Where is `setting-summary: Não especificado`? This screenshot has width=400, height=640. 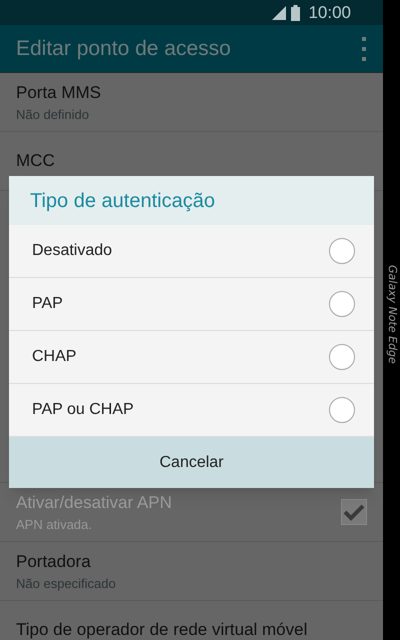 setting-summary: Não especificado is located at coordinates (66, 584).